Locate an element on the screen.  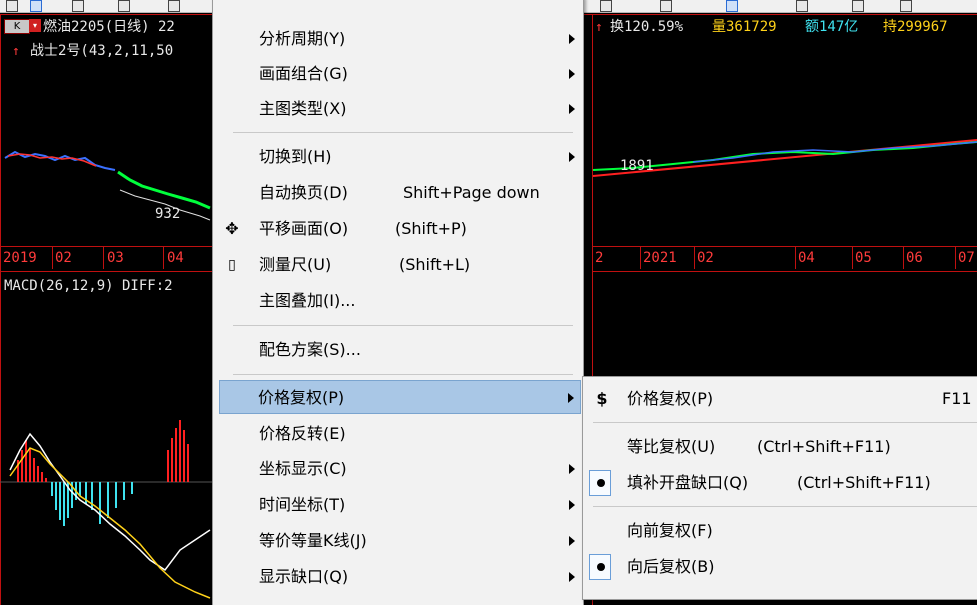
date-label: 2 is located at coordinates (599, 258).